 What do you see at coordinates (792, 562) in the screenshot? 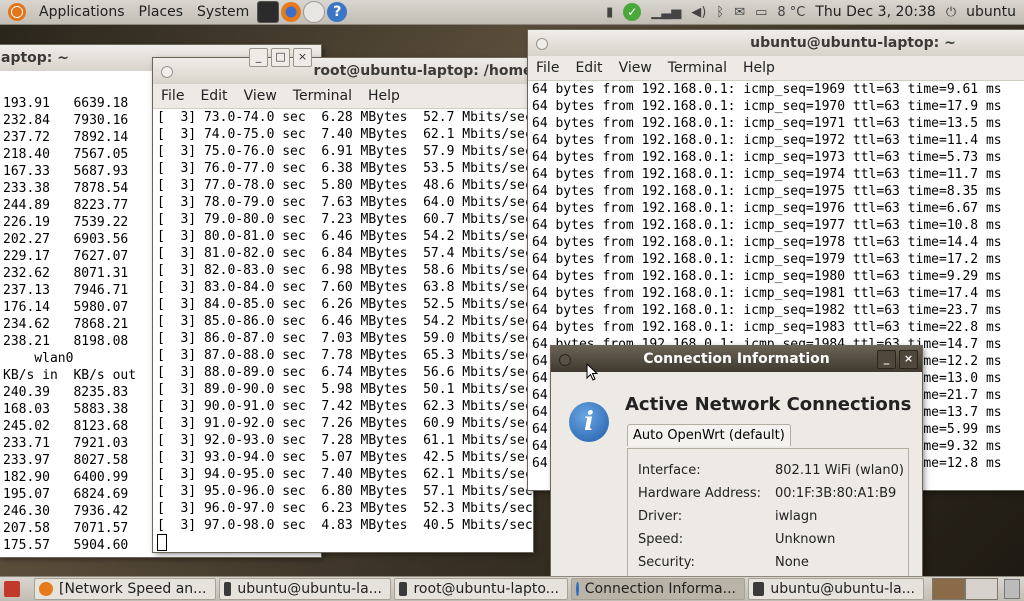
I see `security-value: None` at bounding box center [792, 562].